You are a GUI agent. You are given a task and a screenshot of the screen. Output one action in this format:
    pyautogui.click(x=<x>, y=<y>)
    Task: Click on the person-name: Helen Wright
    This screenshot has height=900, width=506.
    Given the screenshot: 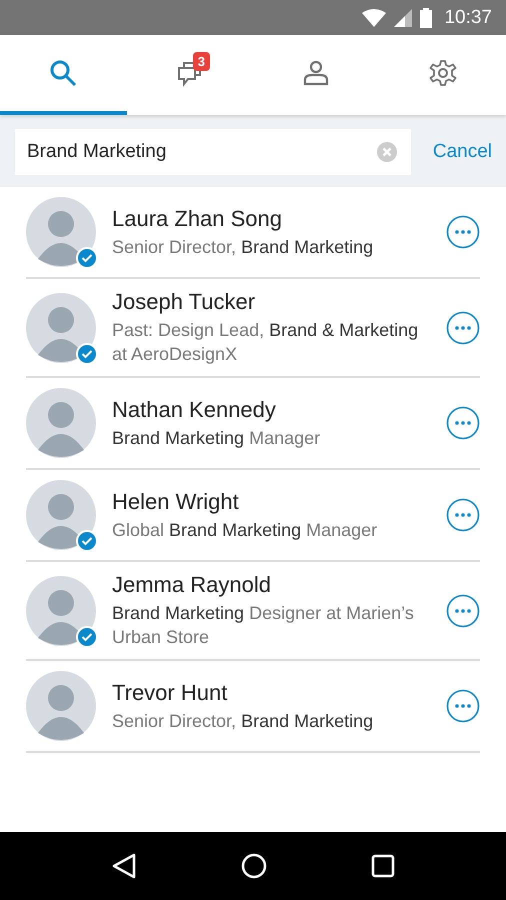 What is the action you would take?
    pyautogui.click(x=176, y=501)
    